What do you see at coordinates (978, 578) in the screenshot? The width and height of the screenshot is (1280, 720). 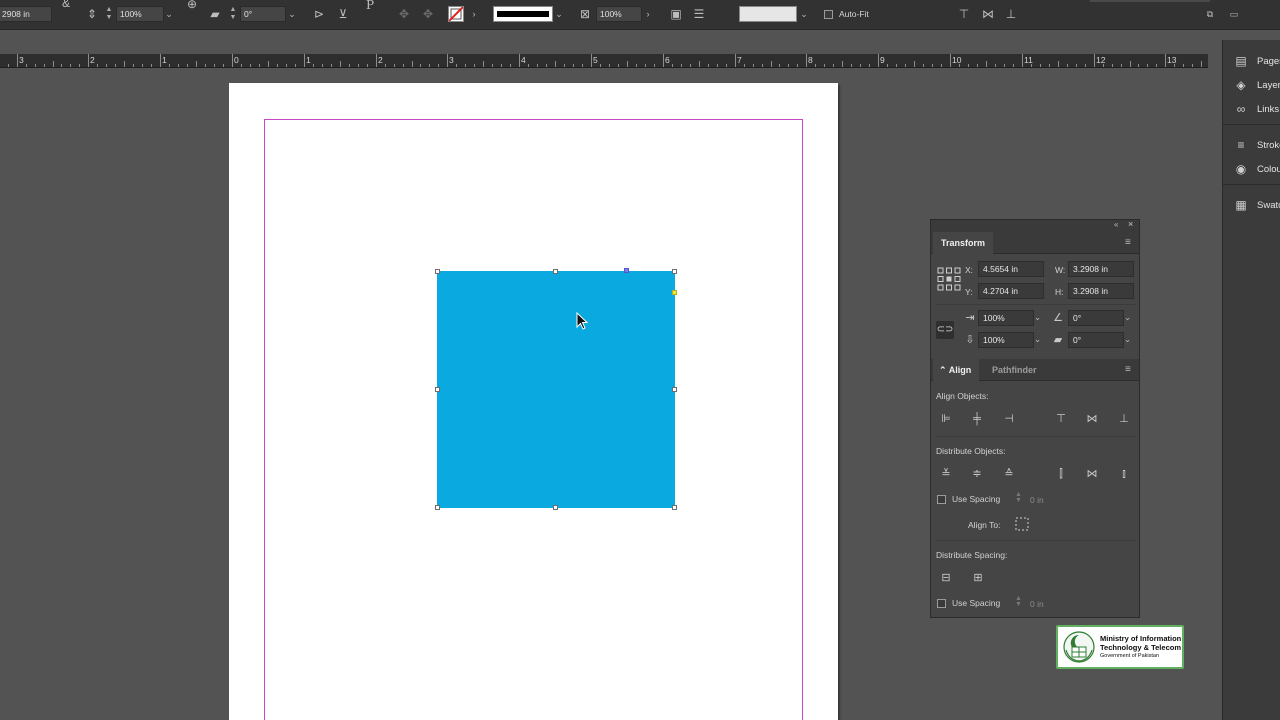 I see `distribute-horizontal-space-icon: ⊞` at bounding box center [978, 578].